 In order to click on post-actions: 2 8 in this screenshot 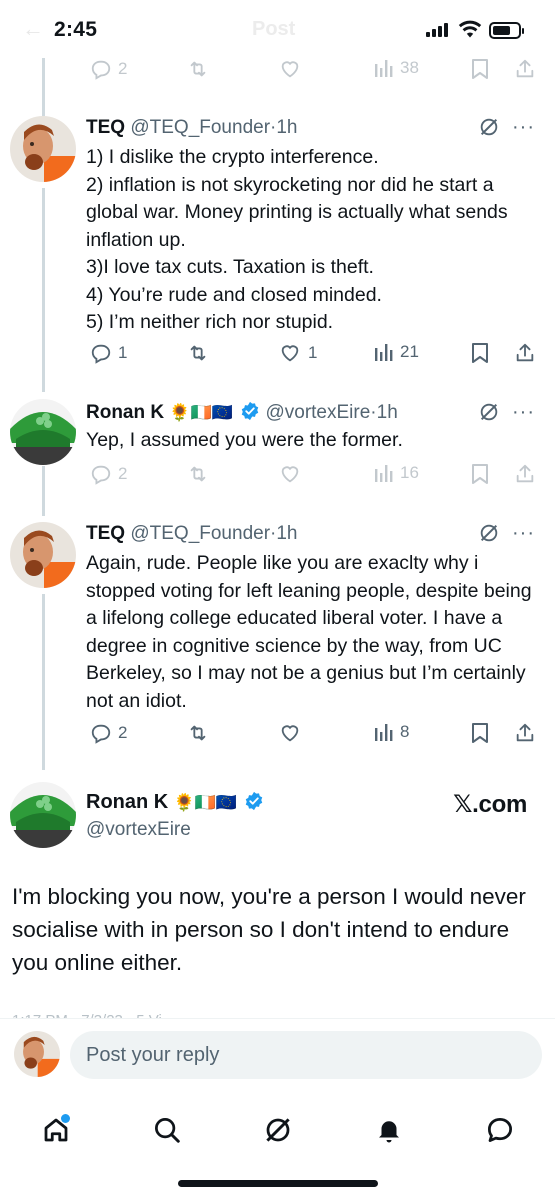, I will do `click(316, 737)`.